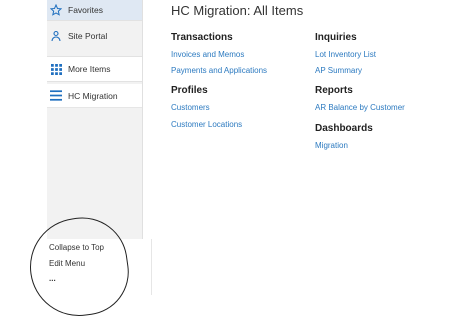 This screenshot has width=474, height=322. Describe the element at coordinates (237, 10) in the screenshot. I see `page-title: HC Migration: All Items` at that location.